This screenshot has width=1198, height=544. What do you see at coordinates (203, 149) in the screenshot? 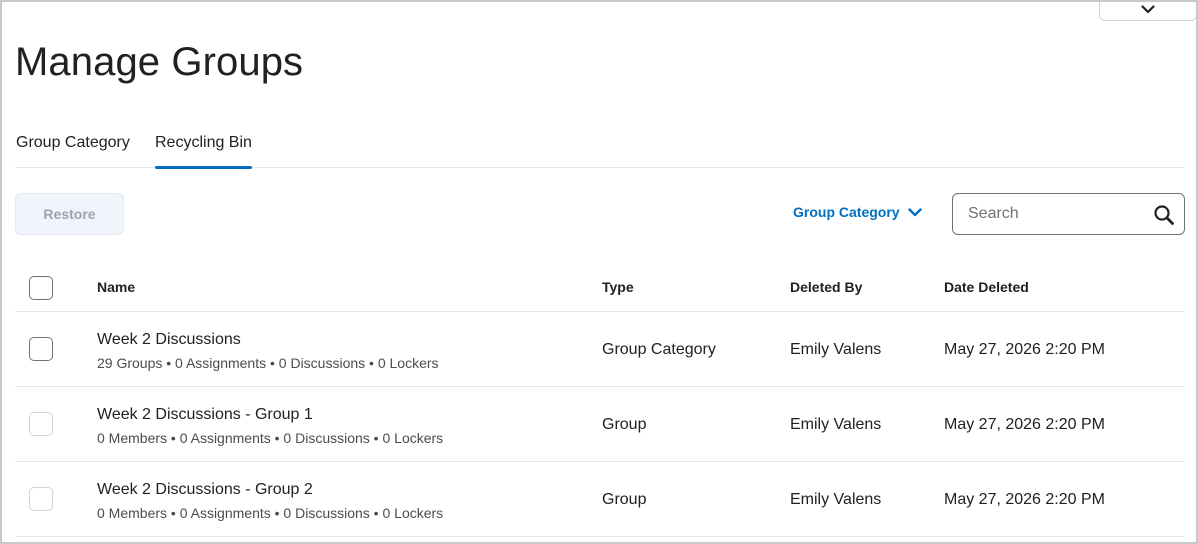
I see `tab-recycling-bin: Recycling Bin` at bounding box center [203, 149].